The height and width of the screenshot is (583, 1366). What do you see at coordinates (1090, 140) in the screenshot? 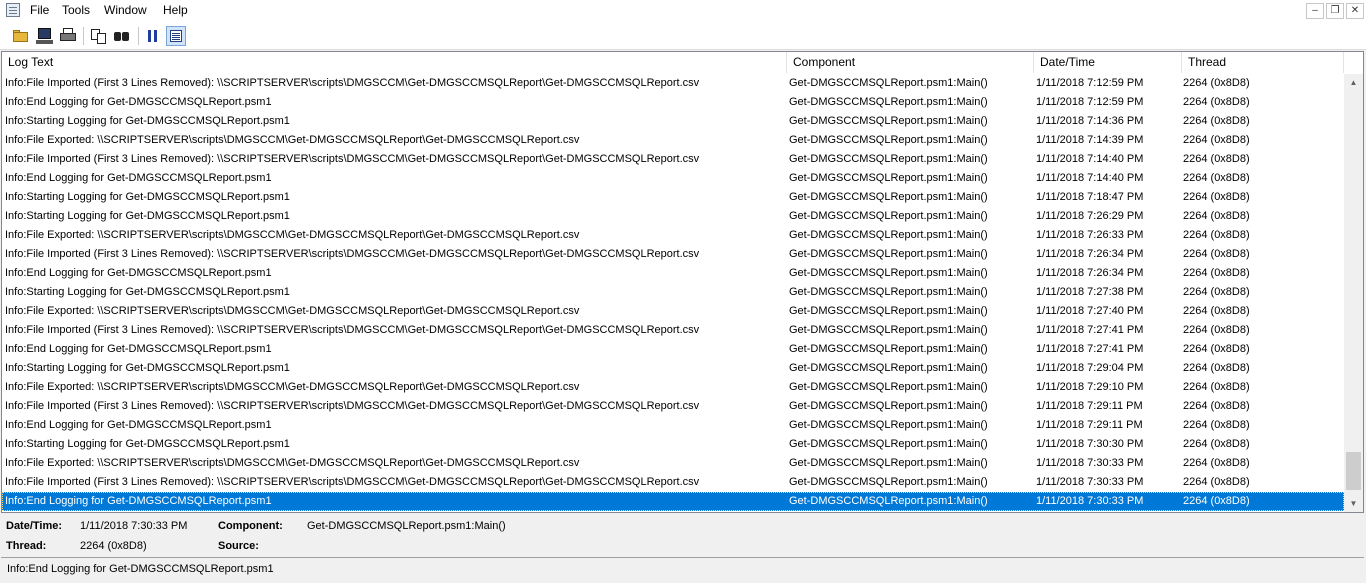
I see `datetime-cell: 1/11/2018 7:14:39 PM` at bounding box center [1090, 140].